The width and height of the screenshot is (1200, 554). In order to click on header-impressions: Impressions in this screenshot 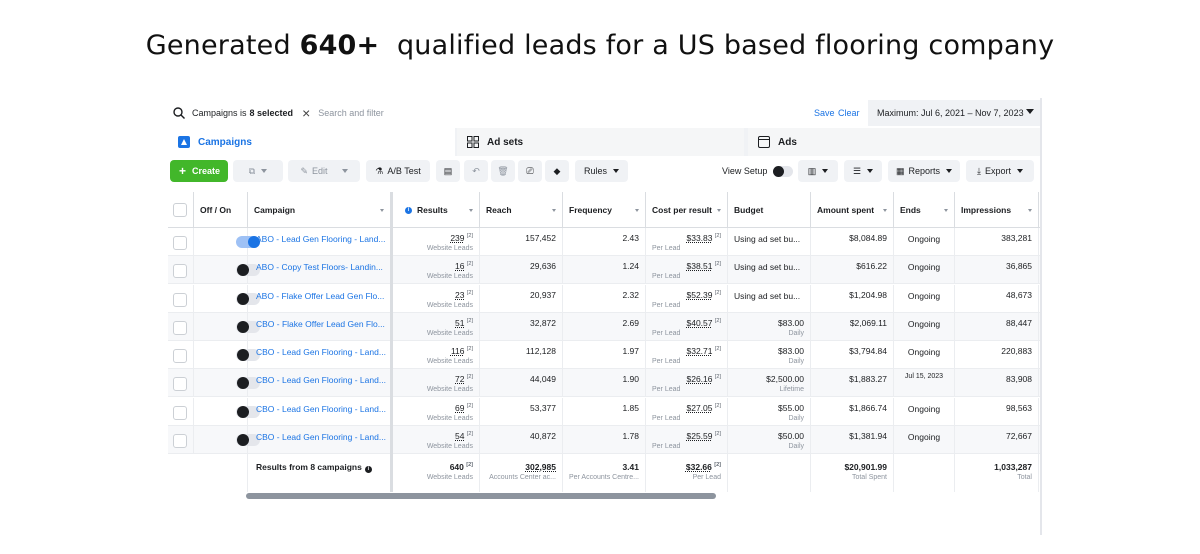, I will do `click(997, 210)`.